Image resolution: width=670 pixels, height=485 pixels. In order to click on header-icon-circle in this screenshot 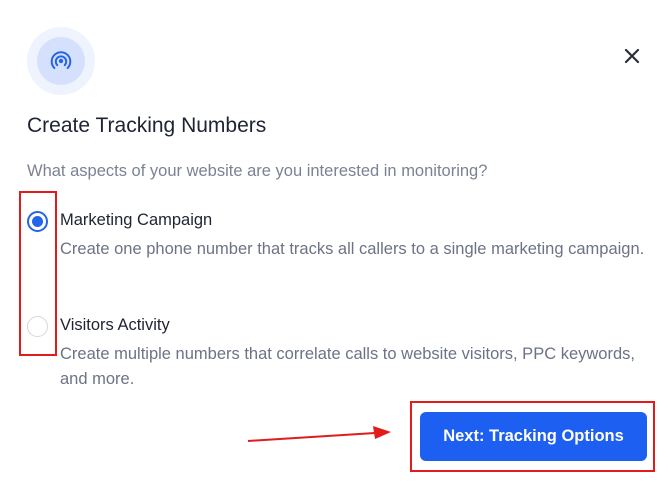, I will do `click(61, 61)`.